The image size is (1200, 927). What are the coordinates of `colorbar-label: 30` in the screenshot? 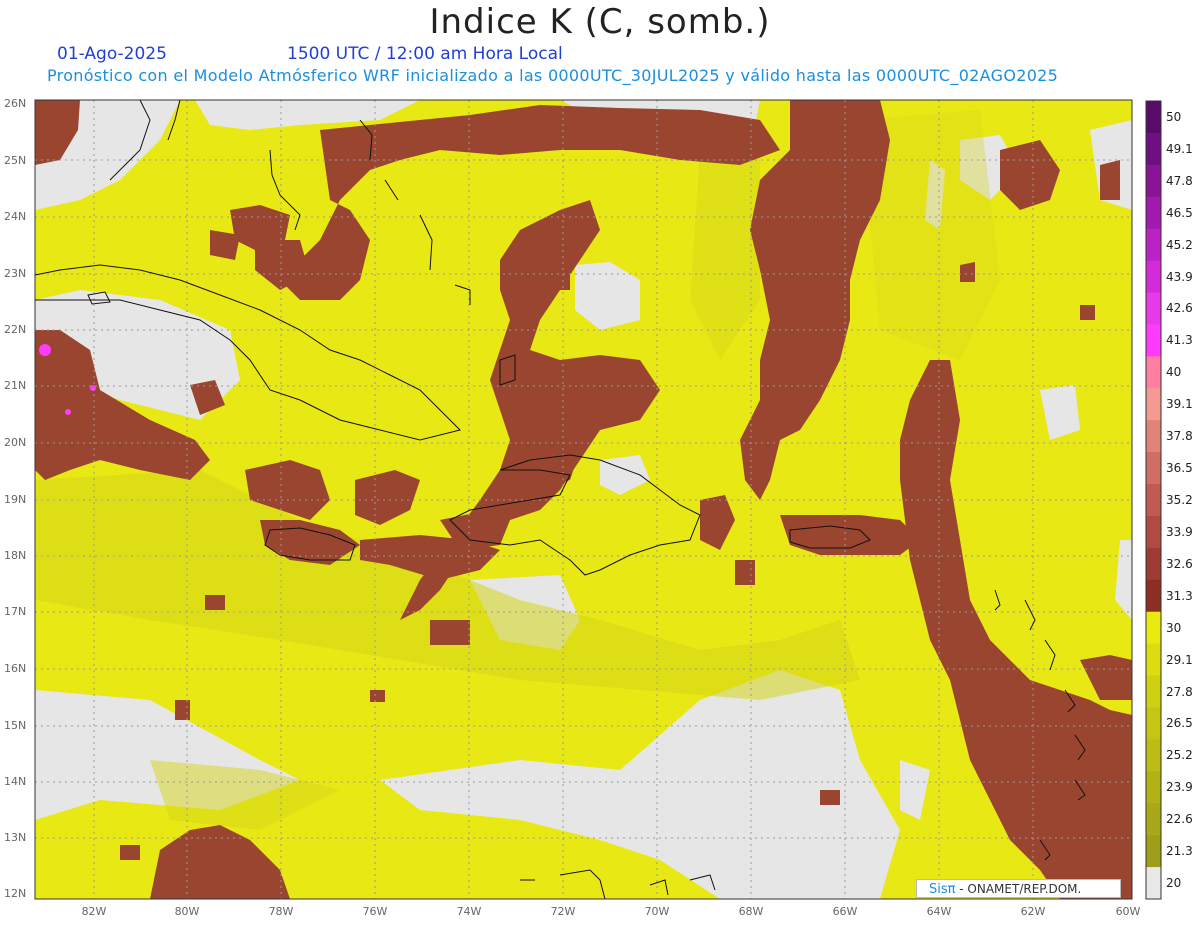 It's located at (1174, 627).